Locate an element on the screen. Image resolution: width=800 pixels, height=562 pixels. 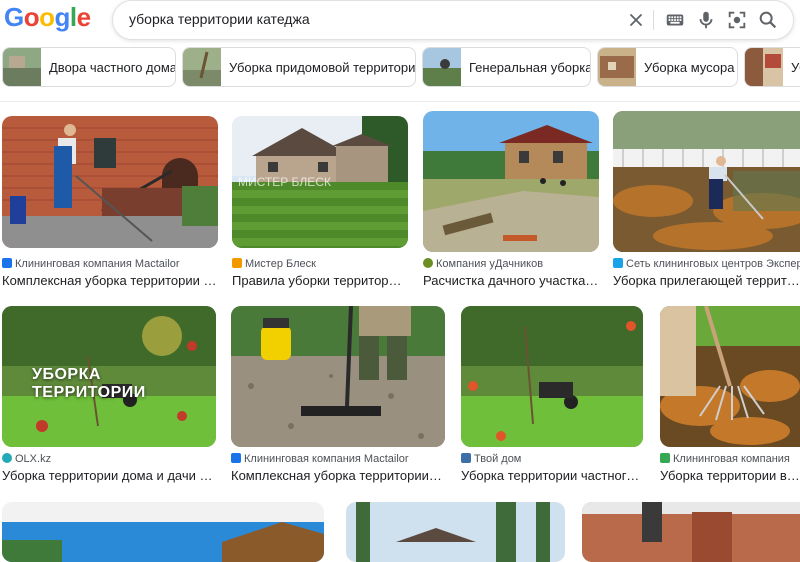
watermark-text: МИСТЕР БЛЕСК is located at coordinates (284, 182).